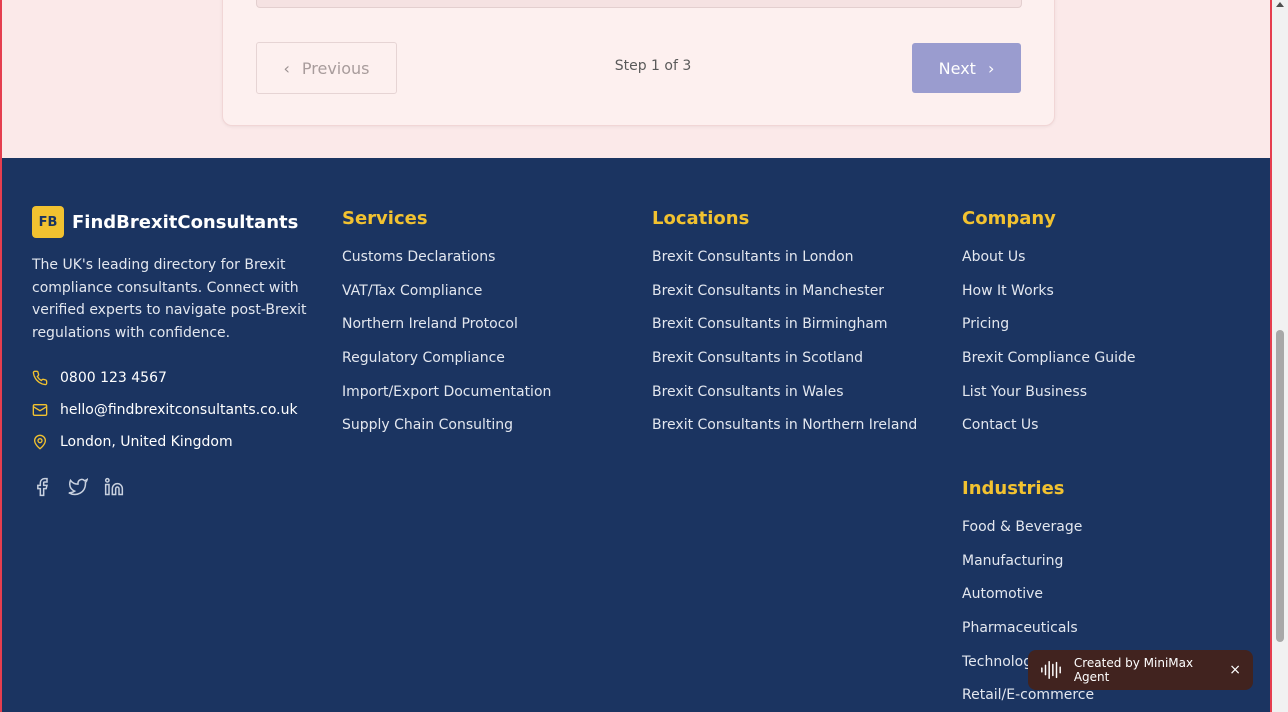 This screenshot has width=1288, height=712. Describe the element at coordinates (784, 300) in the screenshot. I see `locations-link: Brexit Consultants in Manchester` at that location.